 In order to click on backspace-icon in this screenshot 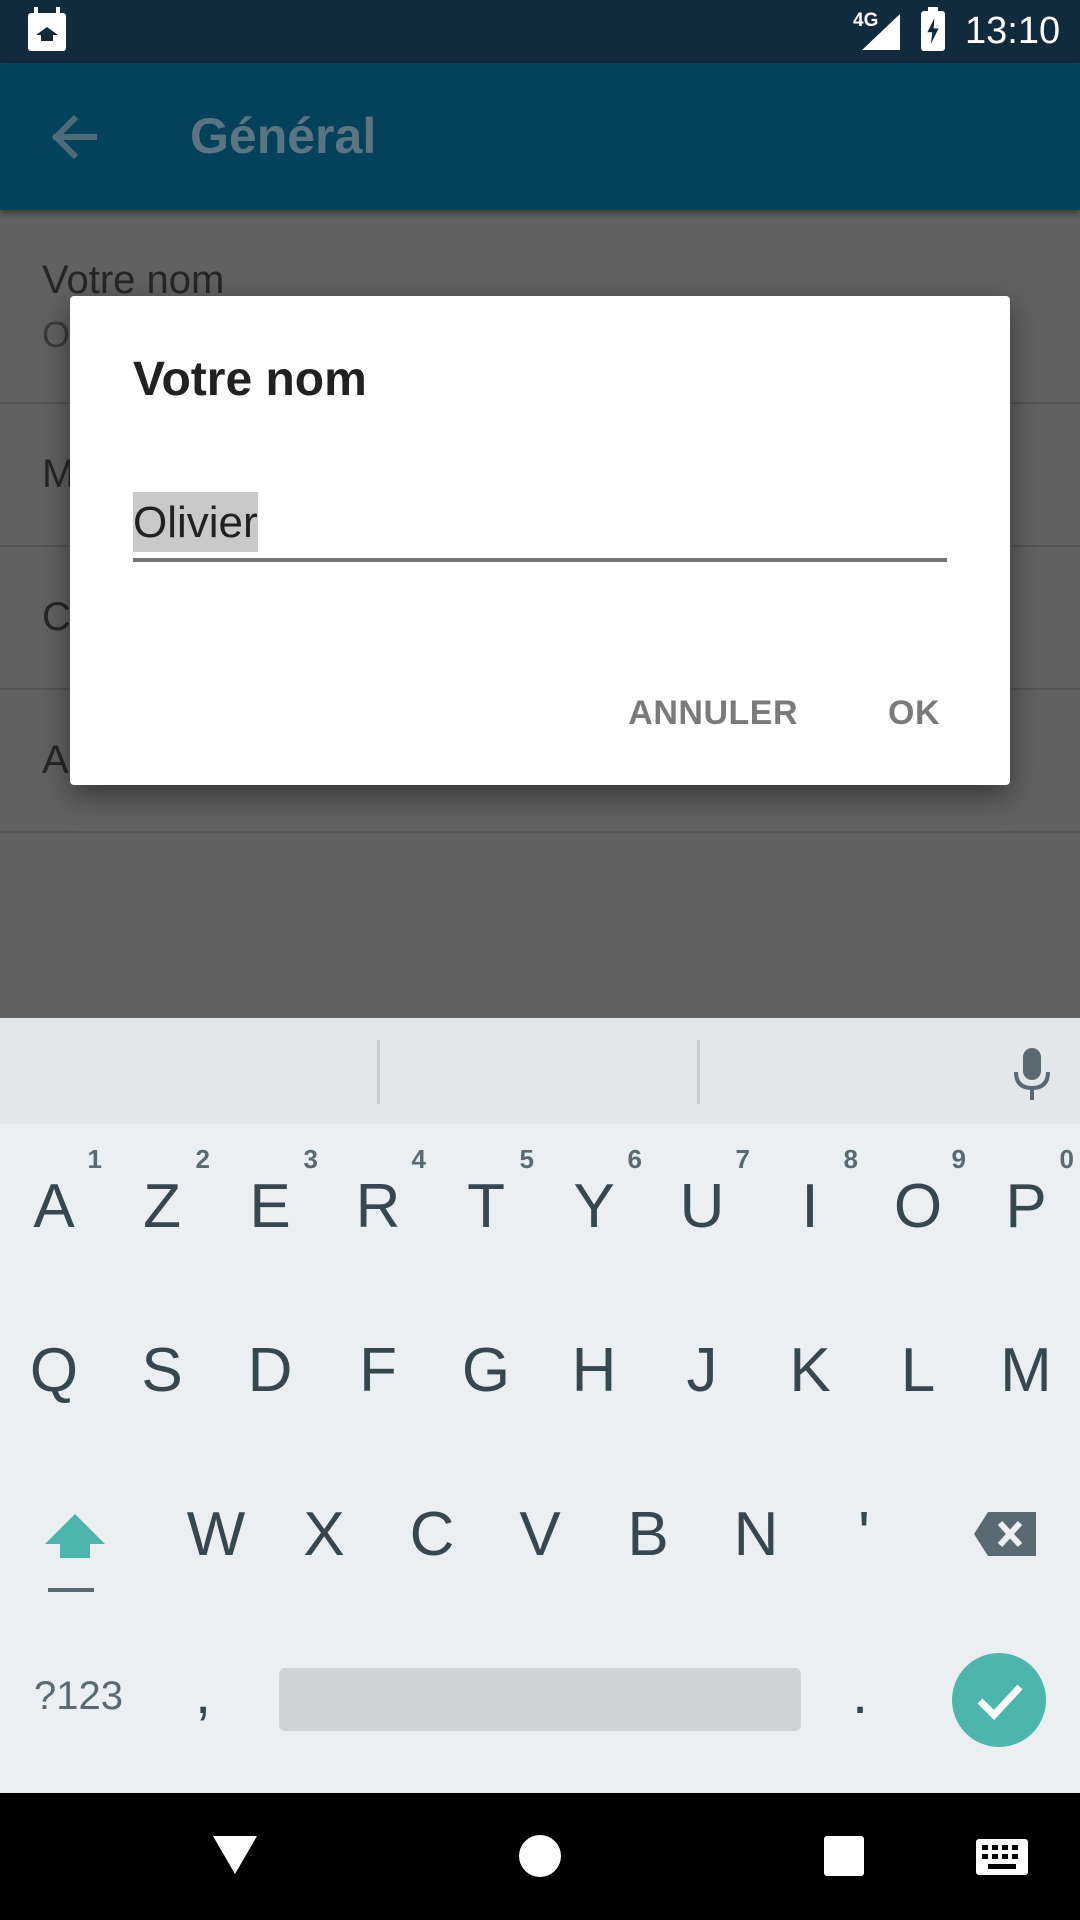, I will do `click(1005, 1534)`.